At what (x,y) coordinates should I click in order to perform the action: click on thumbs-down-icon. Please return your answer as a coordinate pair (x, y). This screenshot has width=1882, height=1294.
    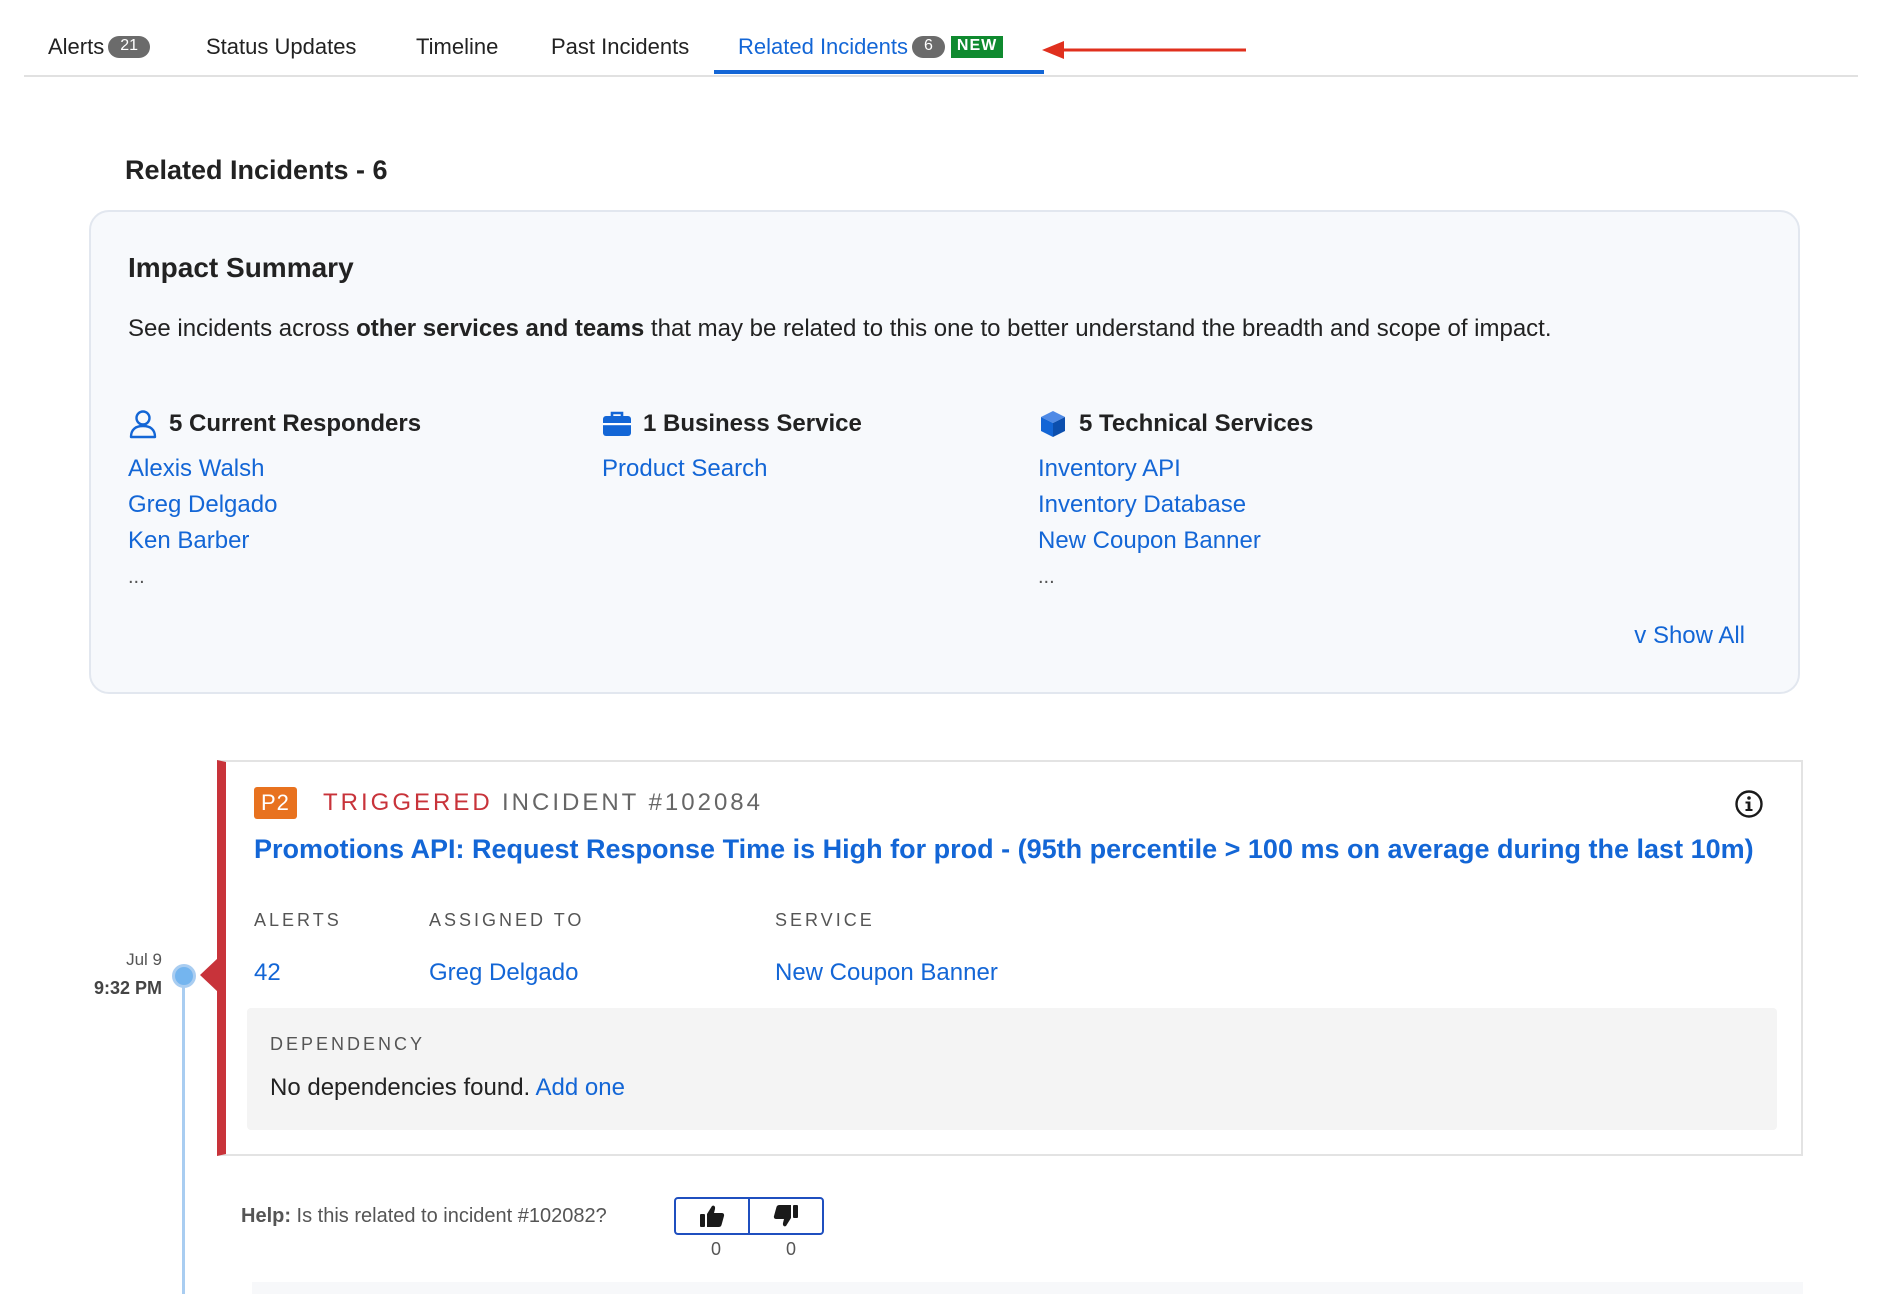
    Looking at the image, I should click on (785, 1216).